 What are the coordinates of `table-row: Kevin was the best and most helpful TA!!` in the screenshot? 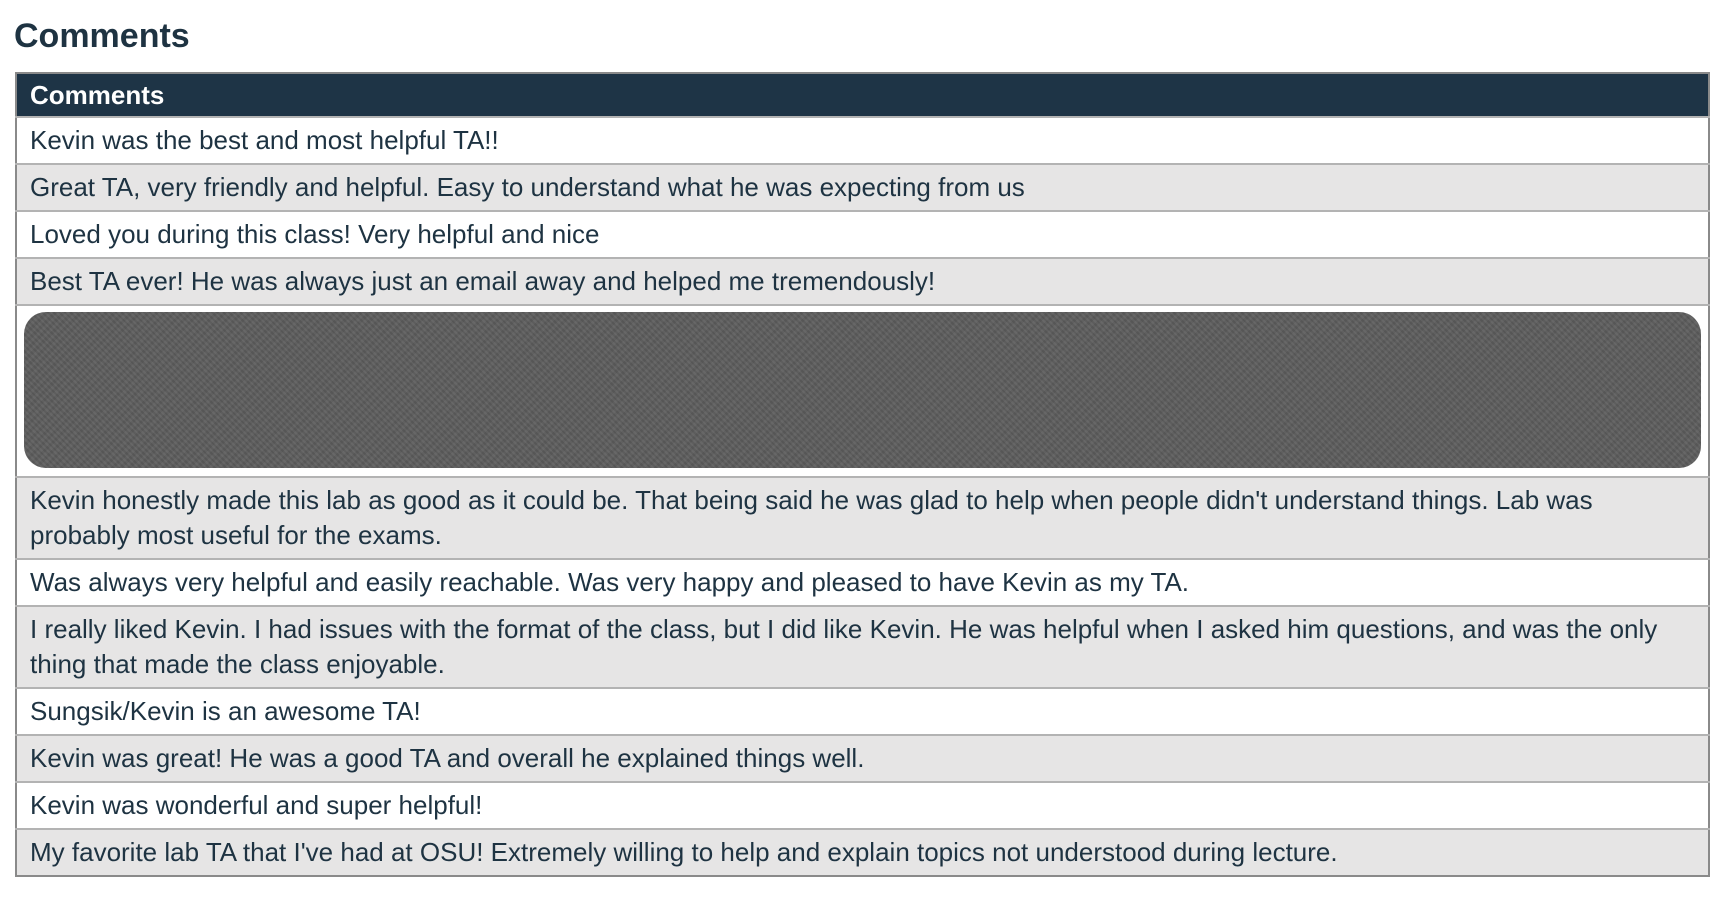 It's located at (862, 140).